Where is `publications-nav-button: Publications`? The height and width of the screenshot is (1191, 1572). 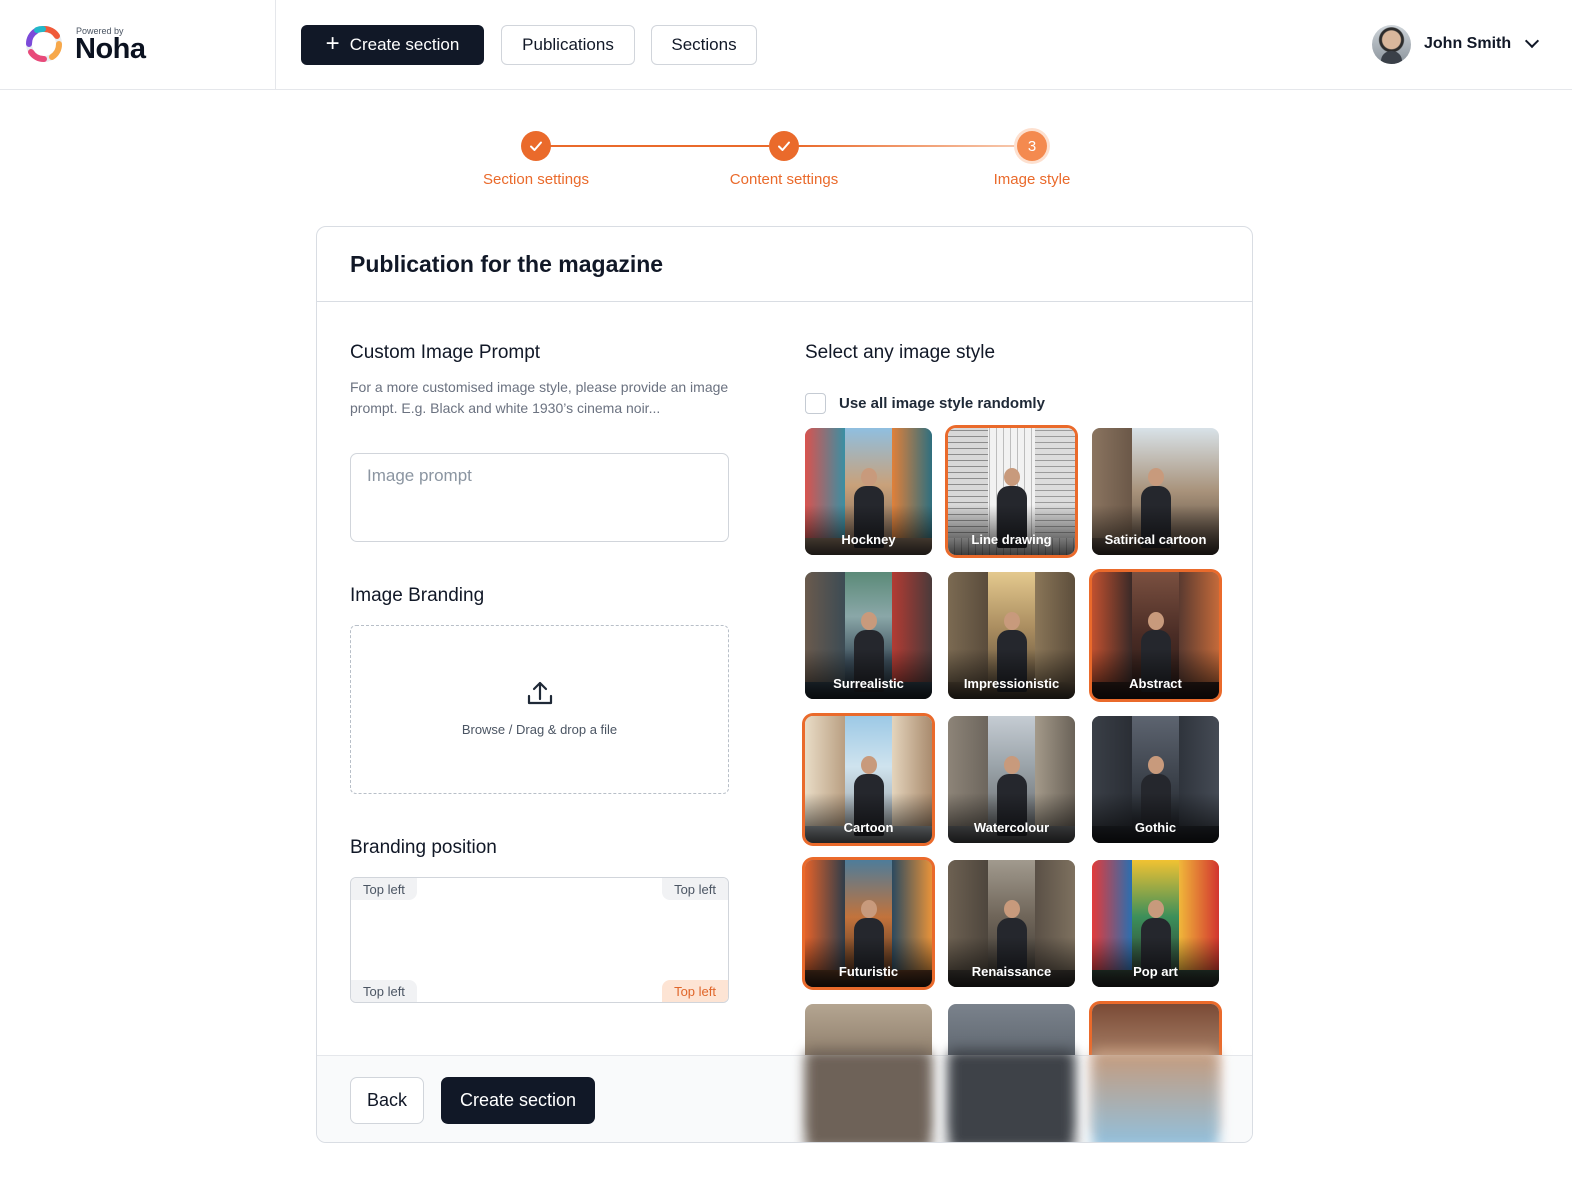
publications-nav-button: Publications is located at coordinates (568, 45).